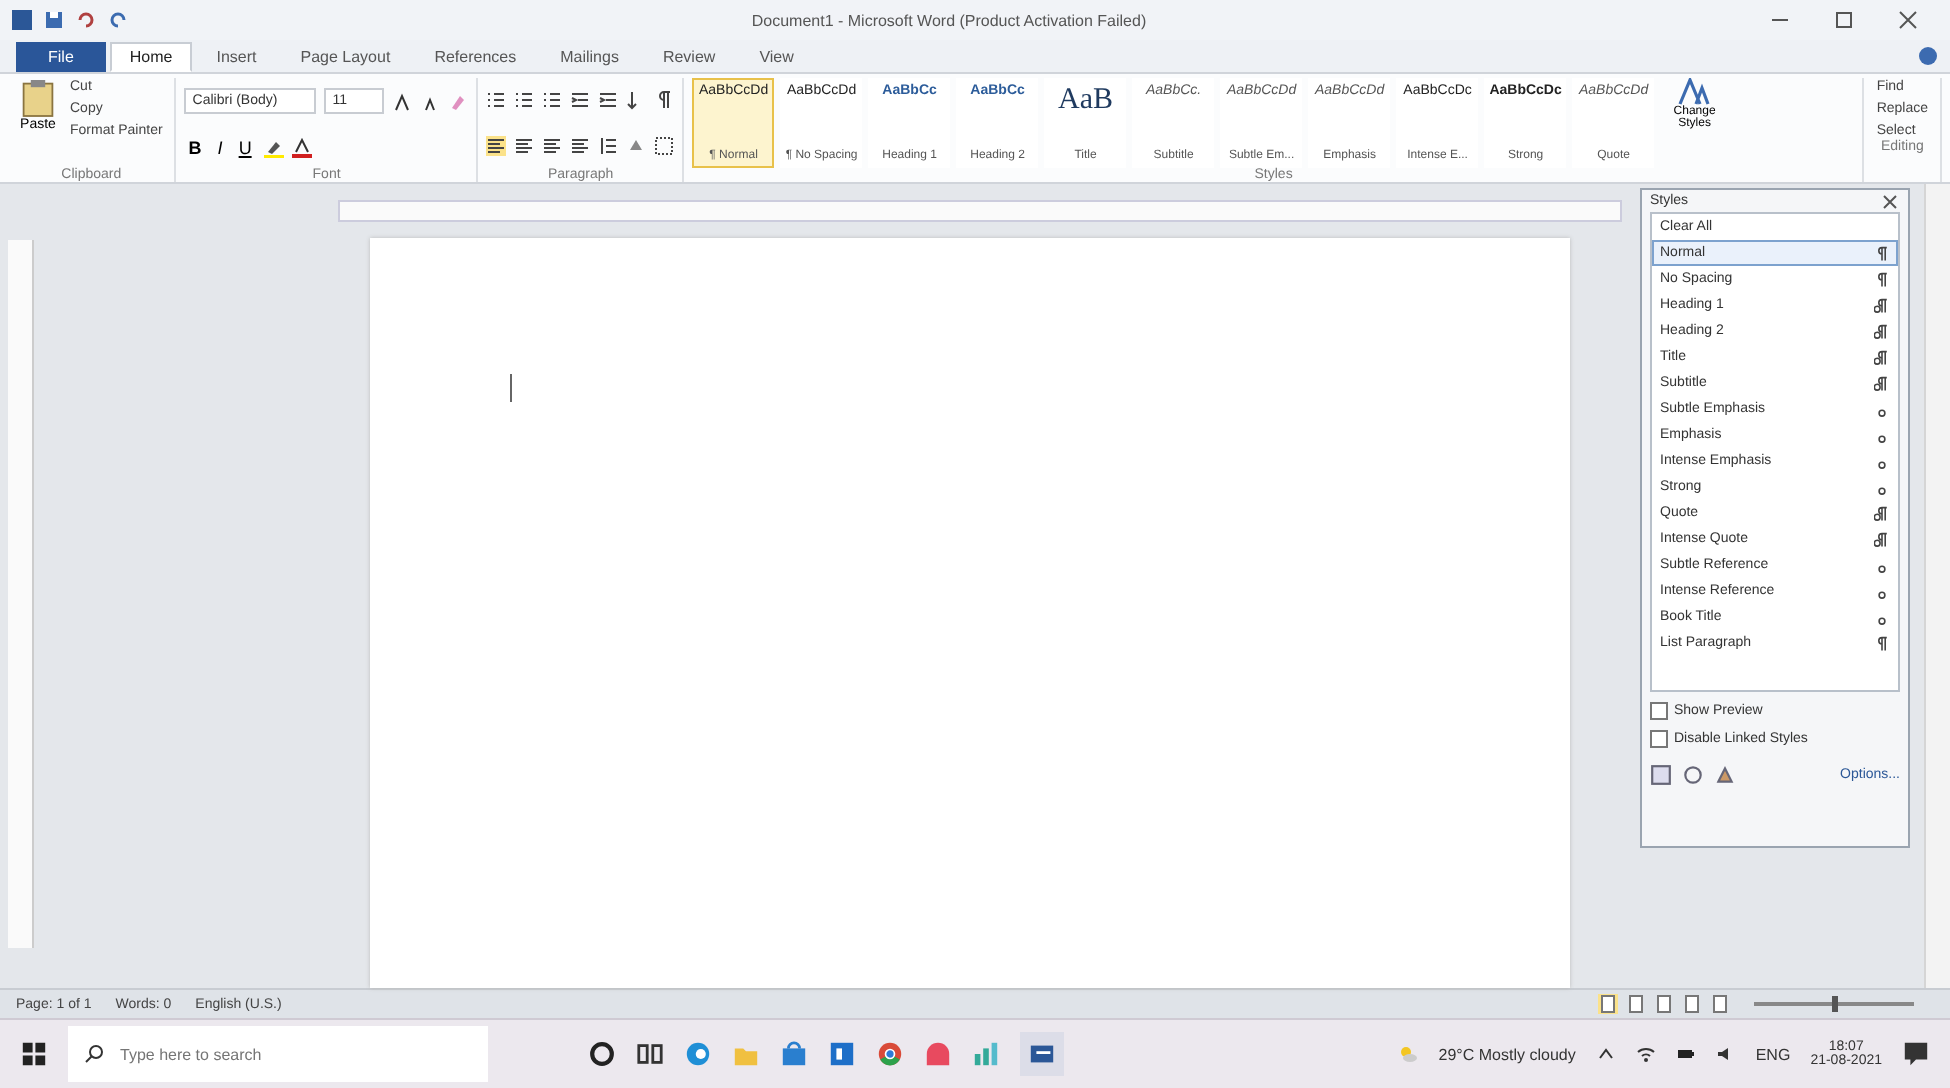 The image size is (1950, 1088). What do you see at coordinates (245, 148) in the screenshot?
I see `format-button: U` at bounding box center [245, 148].